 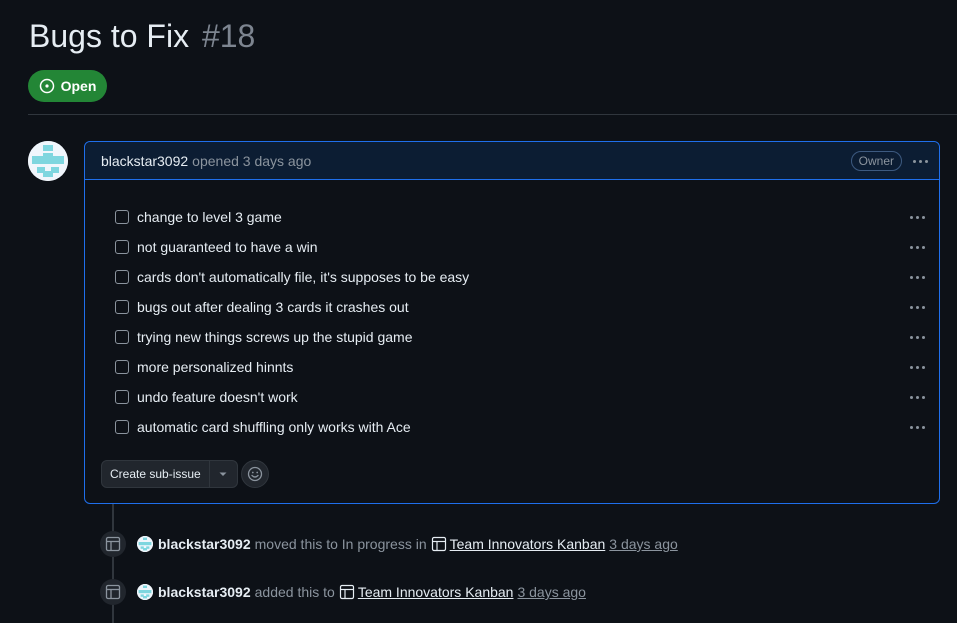 What do you see at coordinates (520, 367) in the screenshot?
I see `task-item: more personalized hinnts` at bounding box center [520, 367].